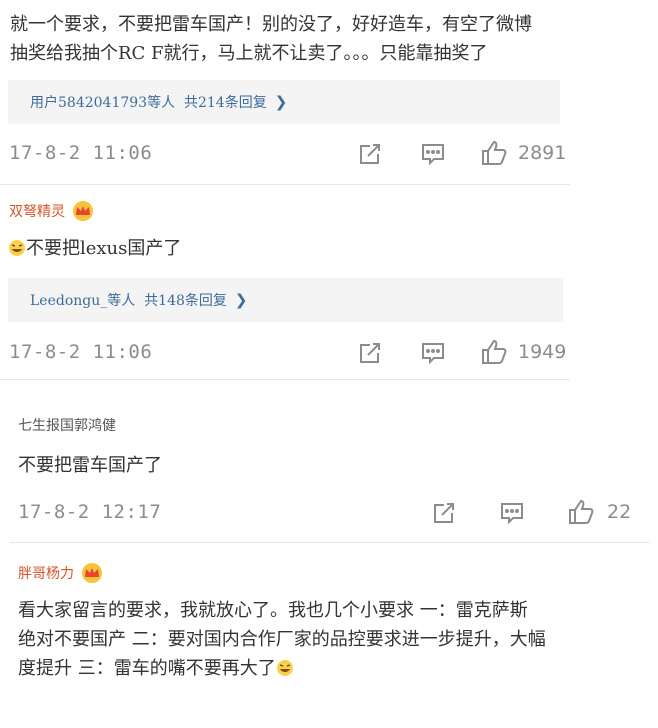 Image resolution: width=658 pixels, height=728 pixels. I want to click on comment-text: 不要把lexus国产了, so click(94, 248).